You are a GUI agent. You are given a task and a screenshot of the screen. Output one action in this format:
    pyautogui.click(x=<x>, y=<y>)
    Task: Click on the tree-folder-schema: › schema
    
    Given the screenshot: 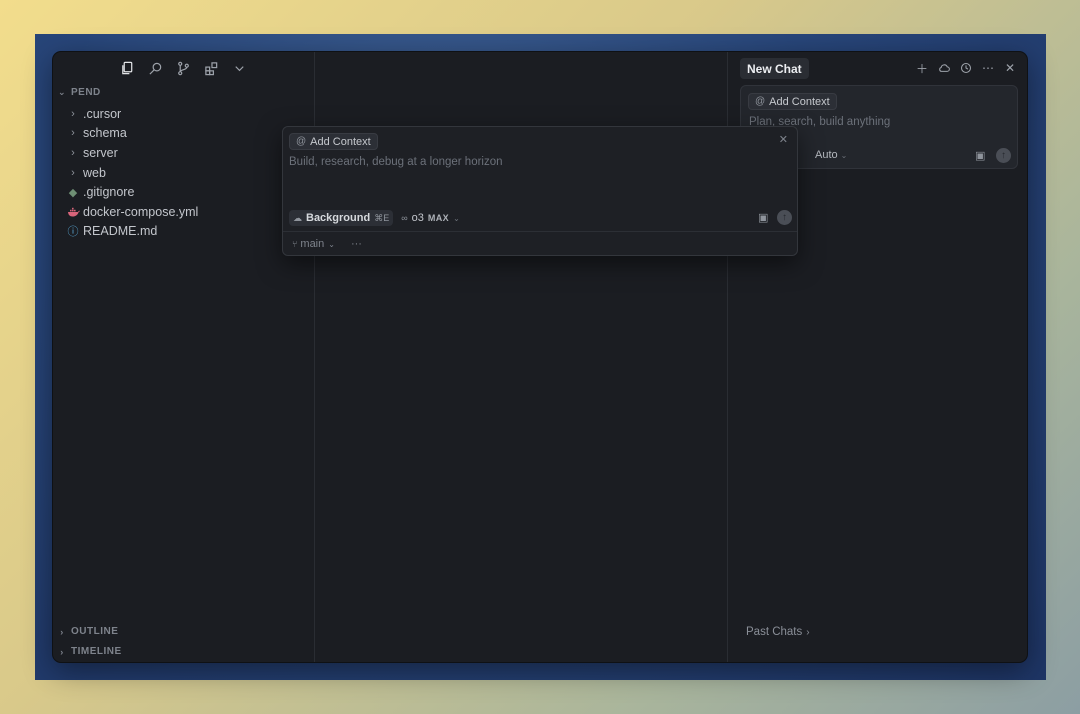 What is the action you would take?
    pyautogui.click(x=131, y=134)
    